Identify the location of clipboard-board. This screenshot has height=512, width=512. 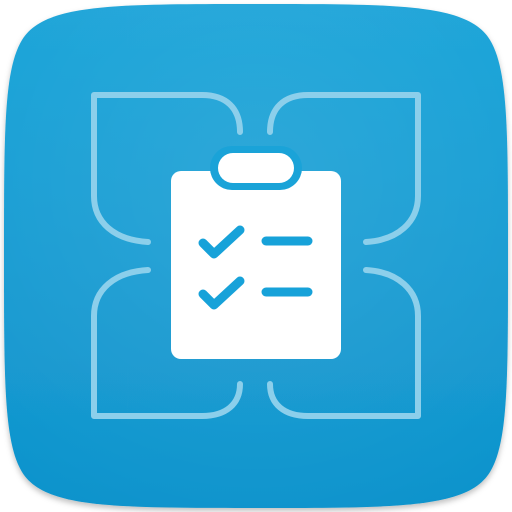
(256, 265).